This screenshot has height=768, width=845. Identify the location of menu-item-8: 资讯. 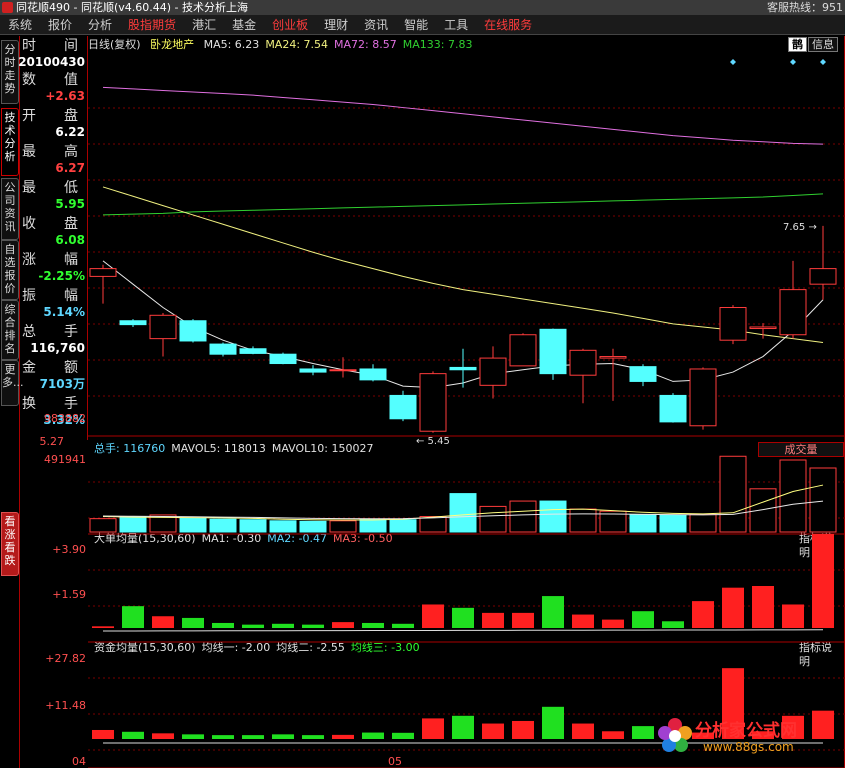
(376, 24).